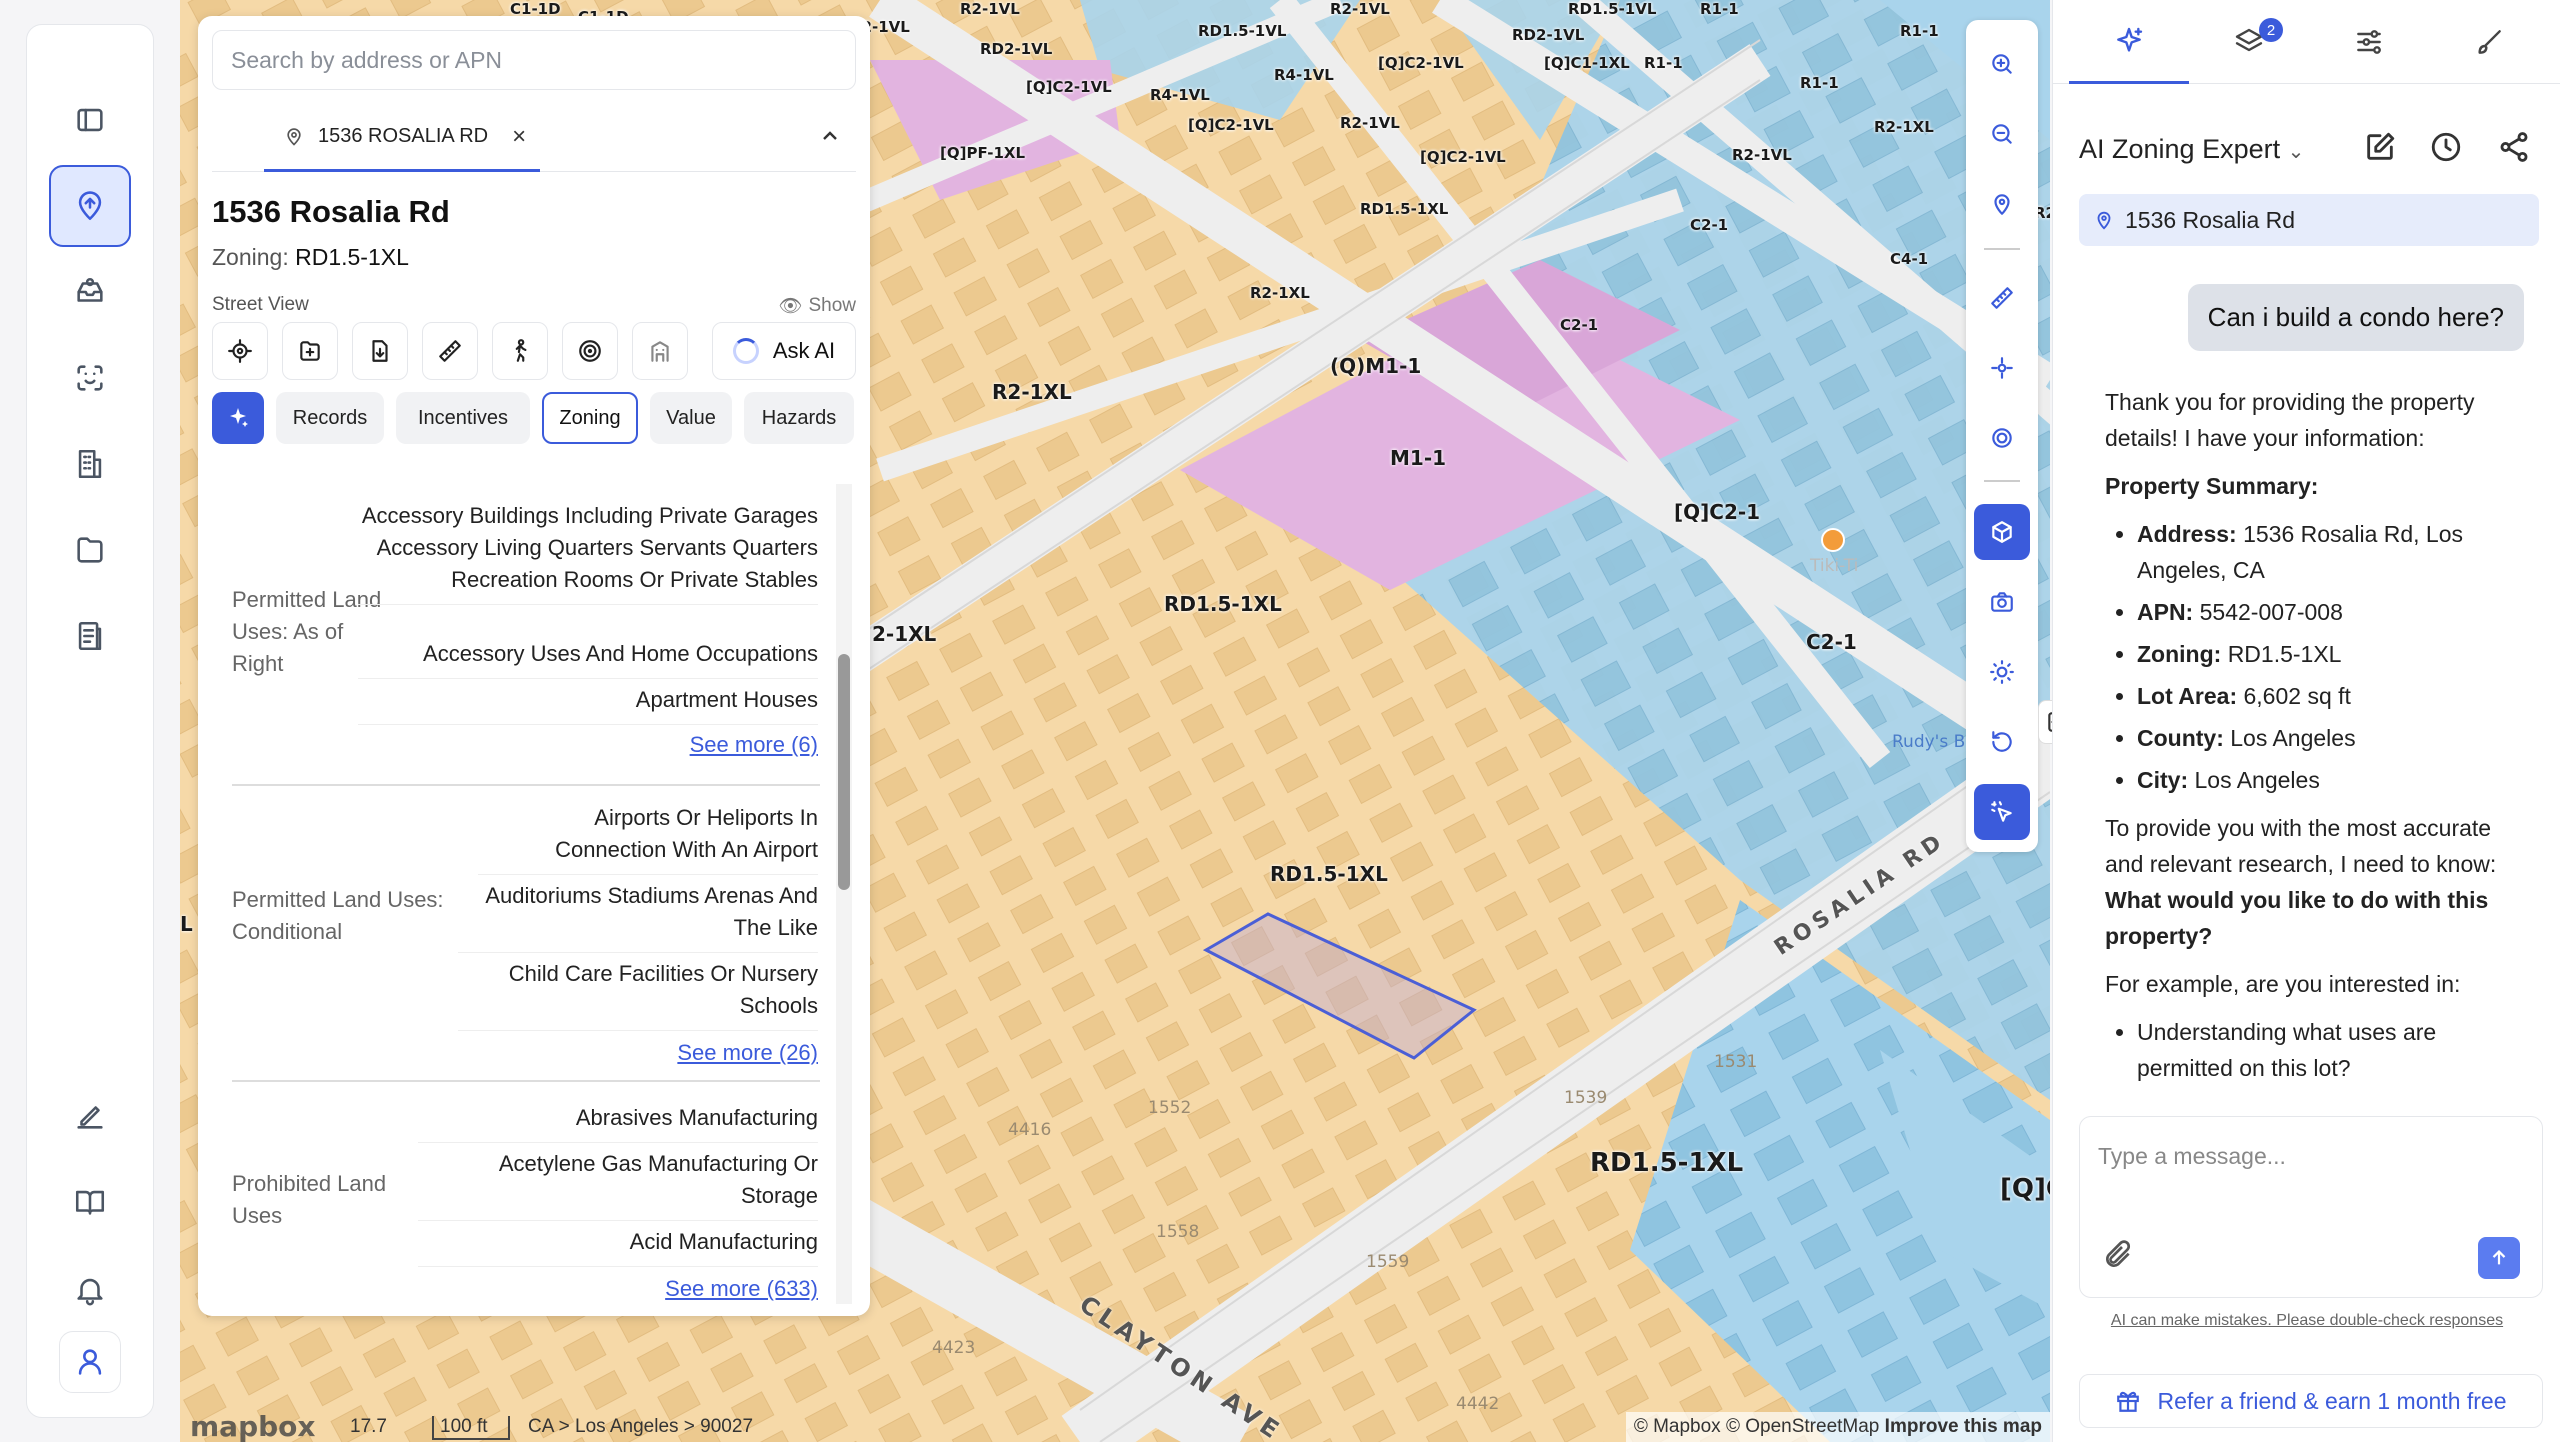 Image resolution: width=2560 pixels, height=1442 pixels. I want to click on street-view-show-toggle: 👁 Show, so click(817, 306).